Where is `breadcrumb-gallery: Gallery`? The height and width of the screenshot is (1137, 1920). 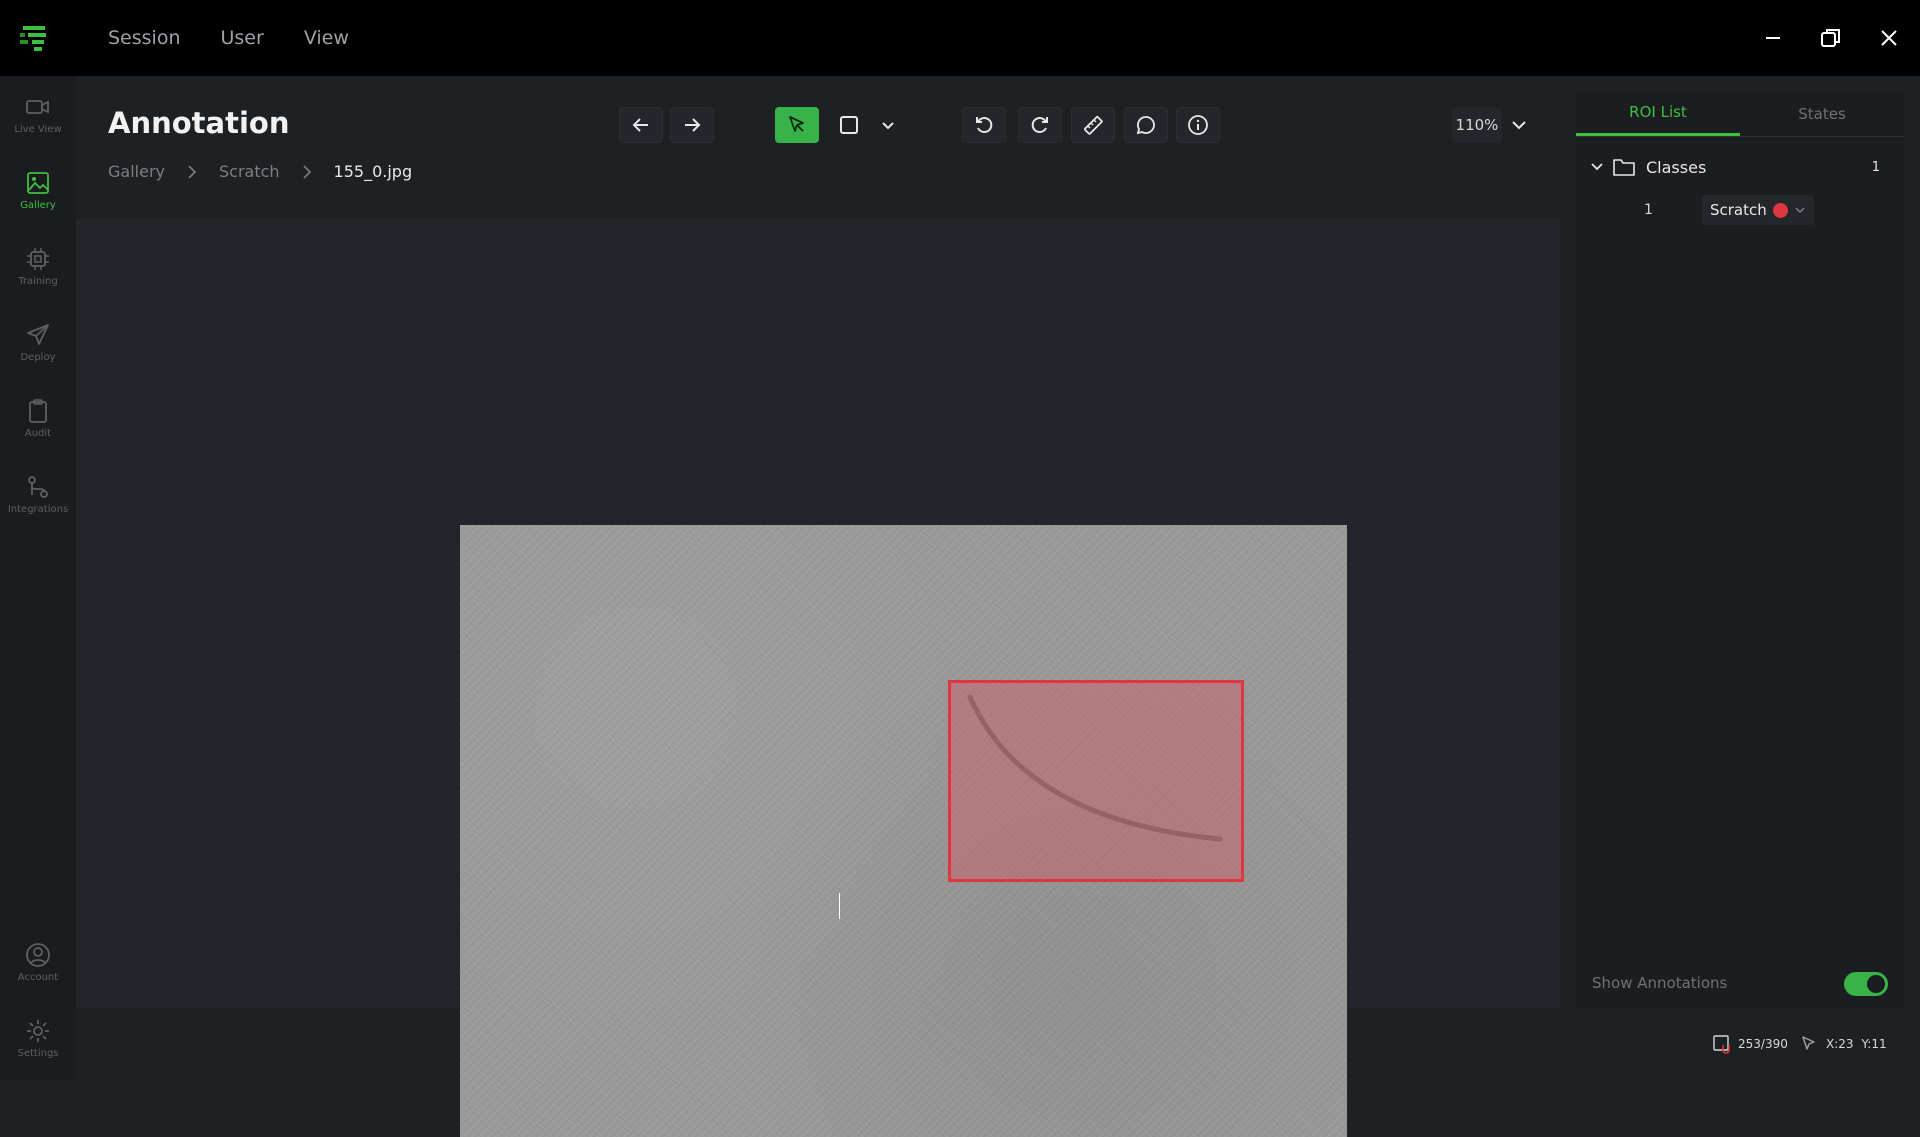 breadcrumb-gallery: Gallery is located at coordinates (136, 171).